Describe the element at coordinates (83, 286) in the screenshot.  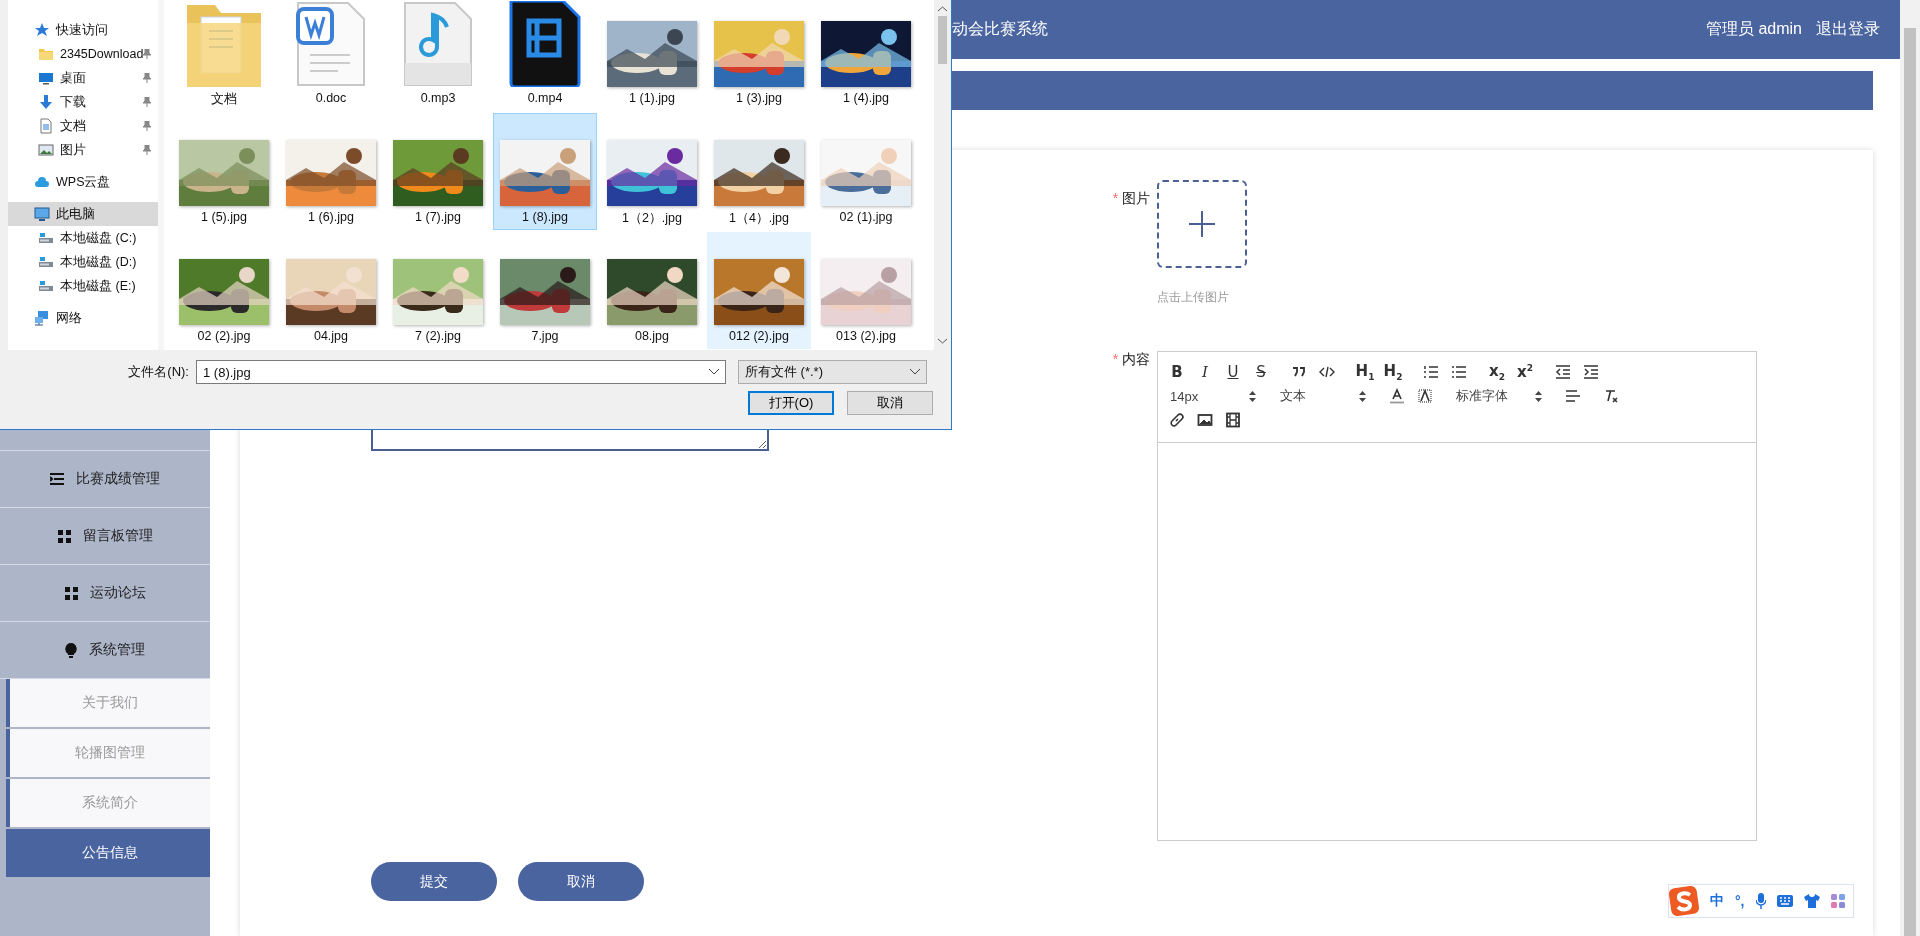
I see `navigation-item: 本地磁盘 (E:)` at that location.